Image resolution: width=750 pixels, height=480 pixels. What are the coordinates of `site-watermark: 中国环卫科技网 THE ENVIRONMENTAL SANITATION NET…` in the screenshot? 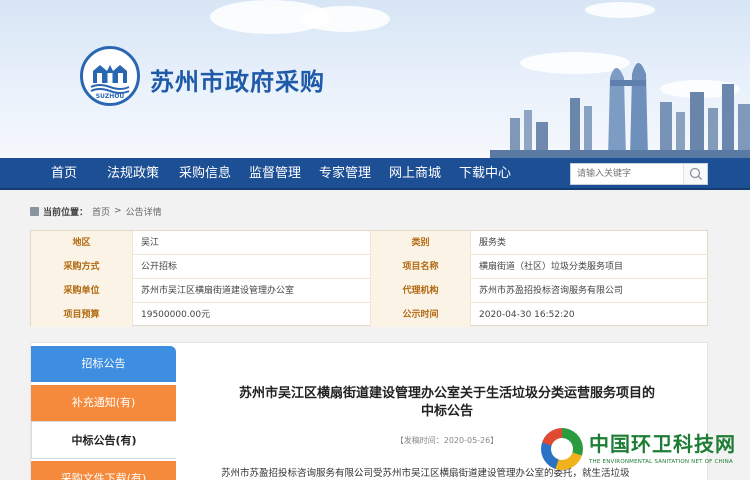 It's located at (644, 453).